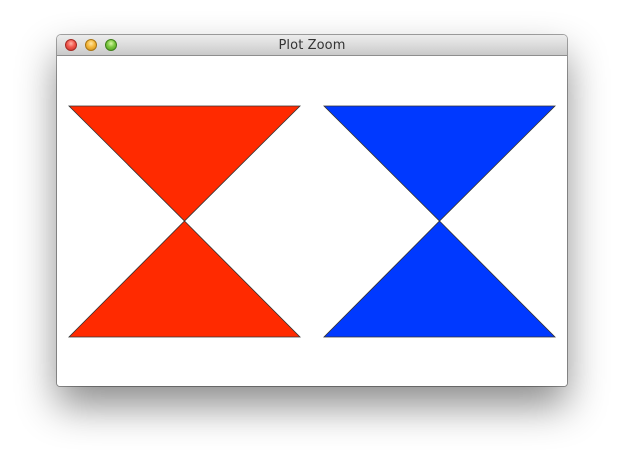  Describe the element at coordinates (184, 163) in the screenshot. I see `red-top-triangle` at that location.